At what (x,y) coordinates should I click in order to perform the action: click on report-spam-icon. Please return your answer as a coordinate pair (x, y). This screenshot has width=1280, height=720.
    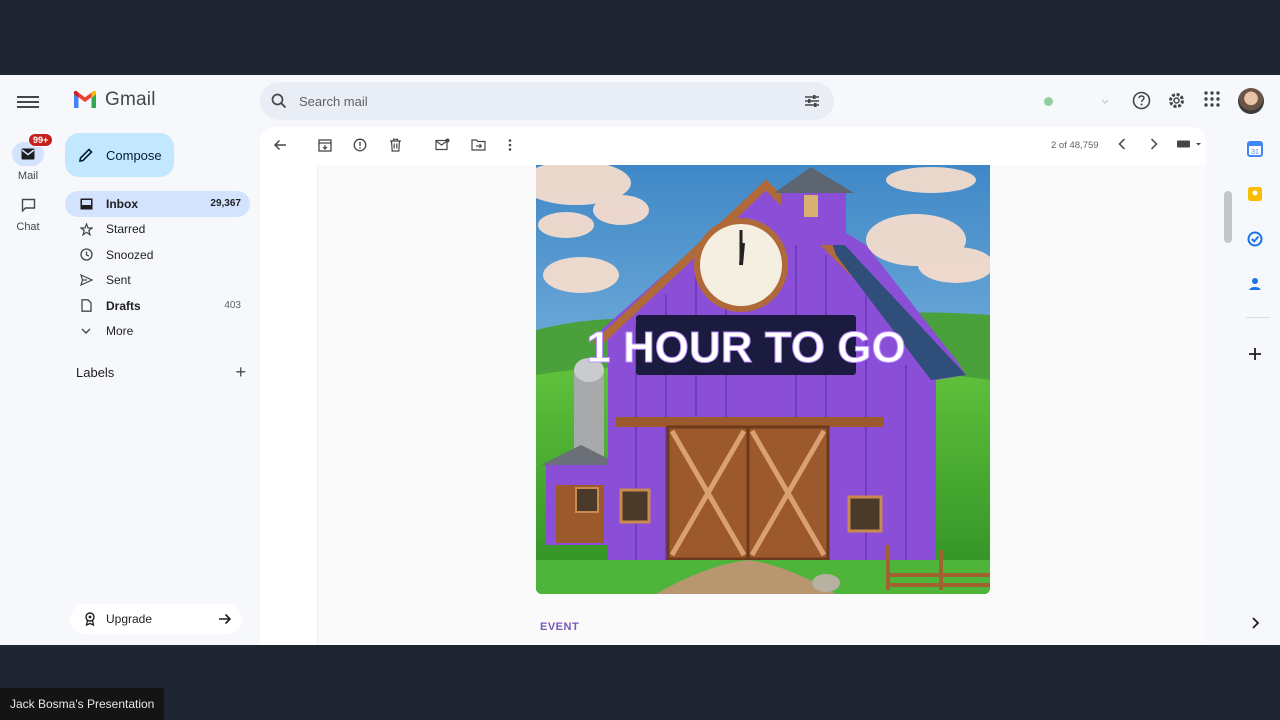
    Looking at the image, I should click on (360, 145).